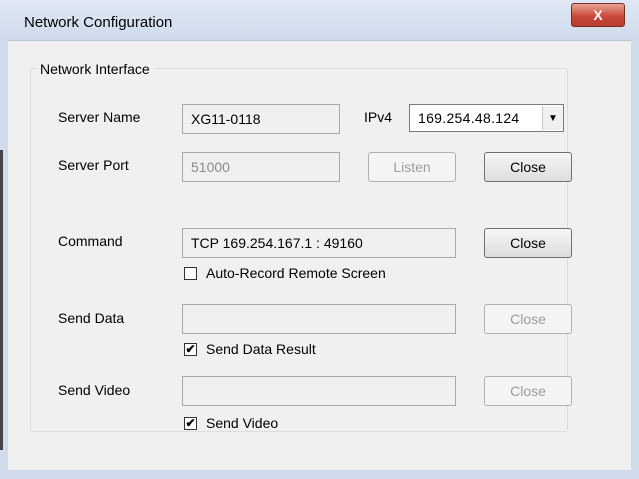  Describe the element at coordinates (635, 259) in the screenshot. I see `window-border-right` at that location.